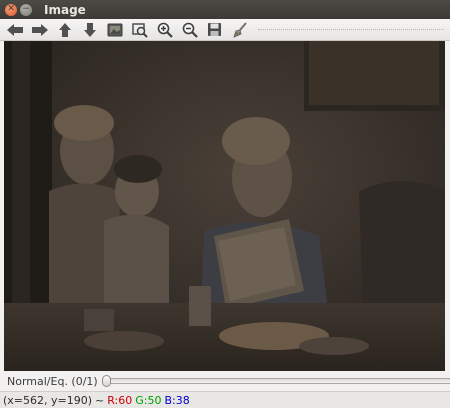 This screenshot has height=408, width=450. I want to click on save-icon, so click(214, 29).